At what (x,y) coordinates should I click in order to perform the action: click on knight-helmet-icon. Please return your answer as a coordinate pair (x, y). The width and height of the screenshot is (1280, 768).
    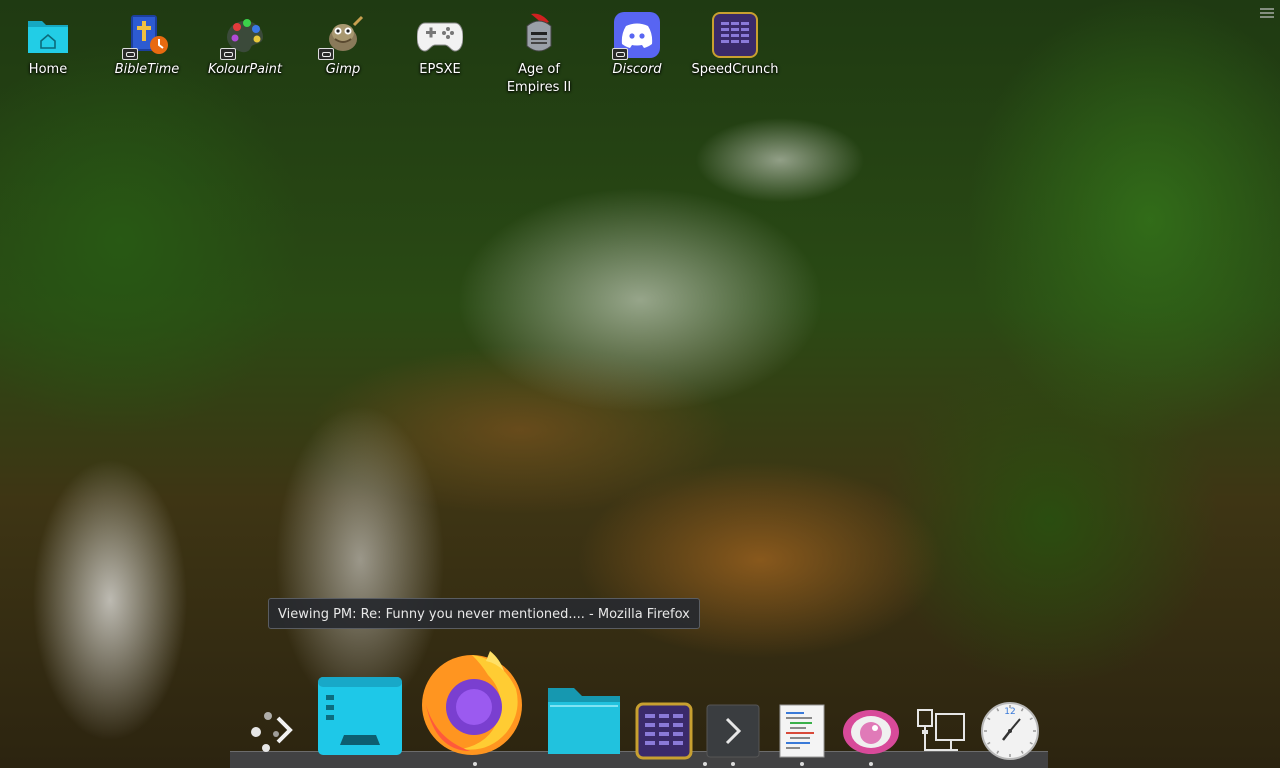
    Looking at the image, I should click on (539, 35).